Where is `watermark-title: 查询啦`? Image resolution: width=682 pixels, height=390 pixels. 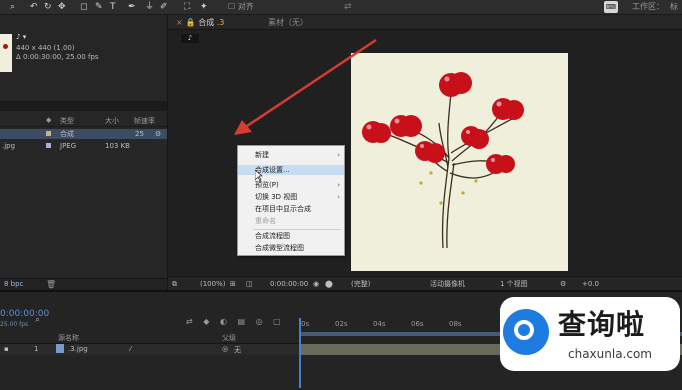 watermark-title: 查询啦 is located at coordinates (602, 324).